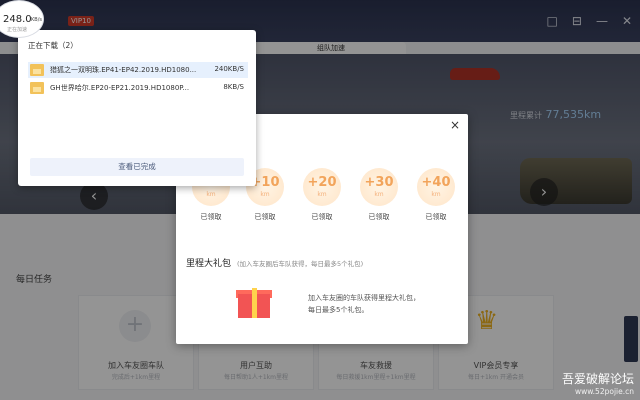  Describe the element at coordinates (364, 304) in the screenshot. I see `gift-description: 加入车友圈的车队获得里程大礼包， 每日最多5个礼包。` at that location.